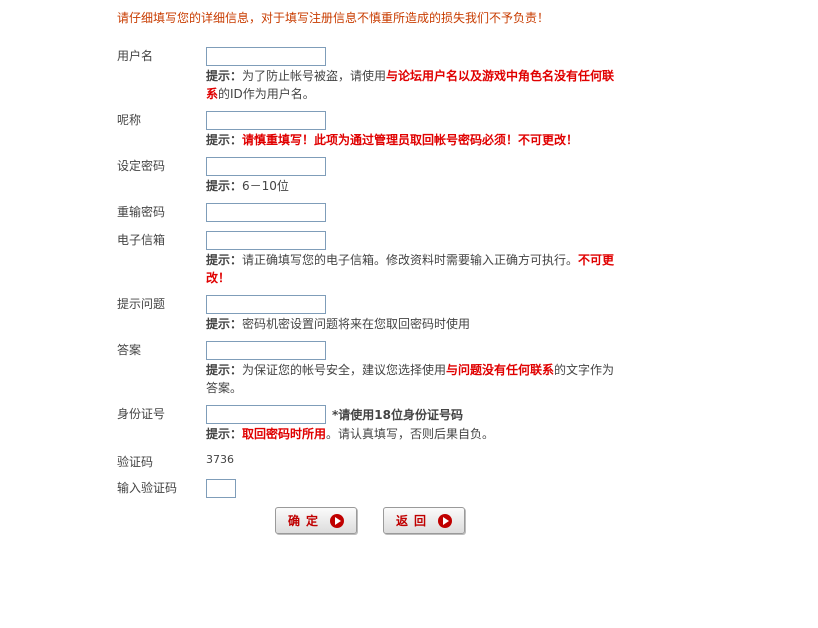 The height and width of the screenshot is (628, 818). I want to click on id-card-input, so click(266, 414).